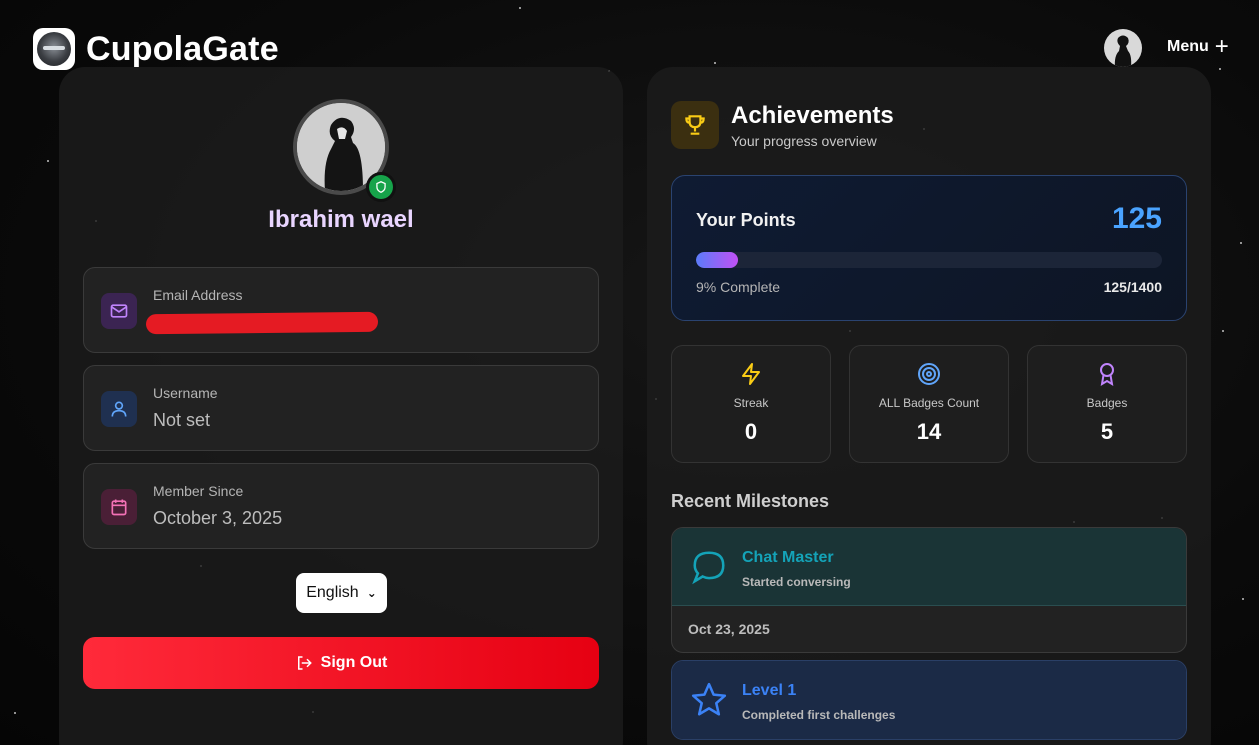 Image resolution: width=1259 pixels, height=745 pixels. Describe the element at coordinates (929, 431) in the screenshot. I see `stat-value: 14` at that location.